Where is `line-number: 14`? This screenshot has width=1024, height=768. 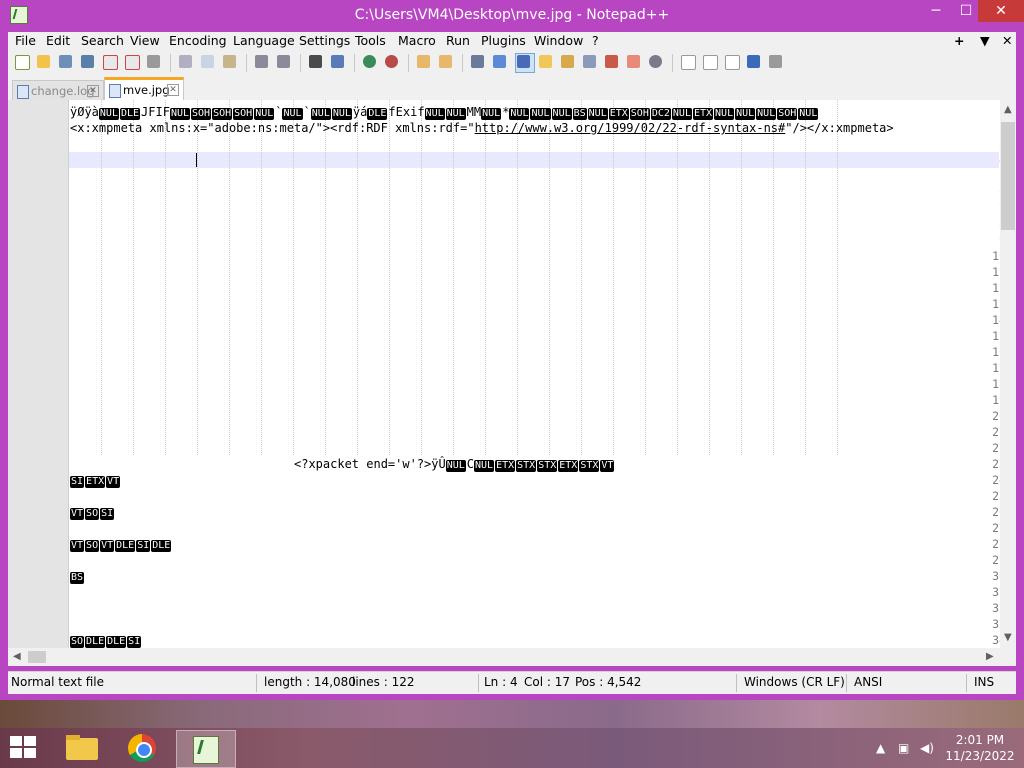 line-number: 14 is located at coordinates (981, 320).